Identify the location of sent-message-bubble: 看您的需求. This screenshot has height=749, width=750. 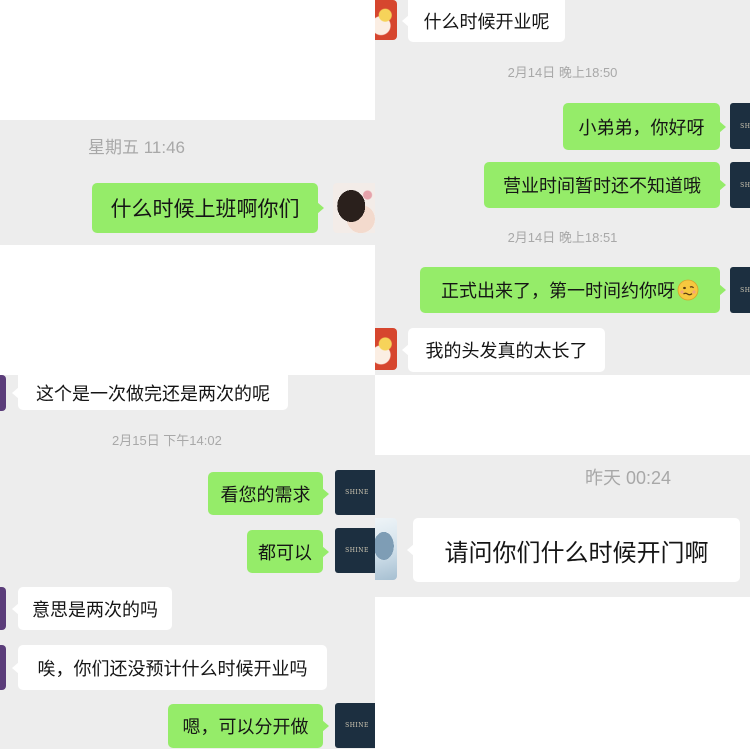
(268, 493).